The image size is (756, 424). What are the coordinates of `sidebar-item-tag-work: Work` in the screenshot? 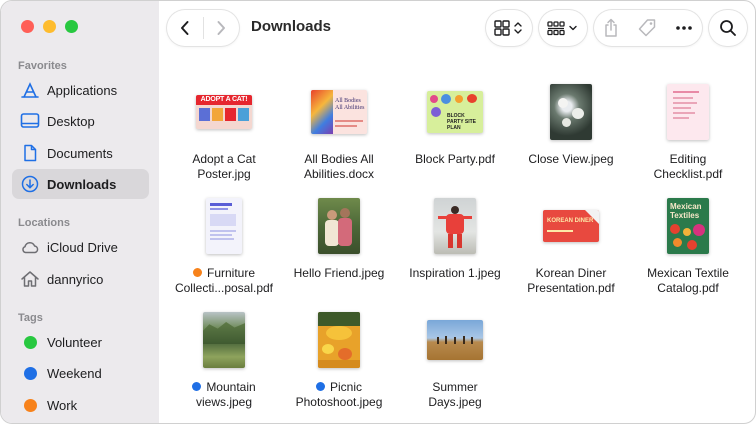 It's located at (80, 405).